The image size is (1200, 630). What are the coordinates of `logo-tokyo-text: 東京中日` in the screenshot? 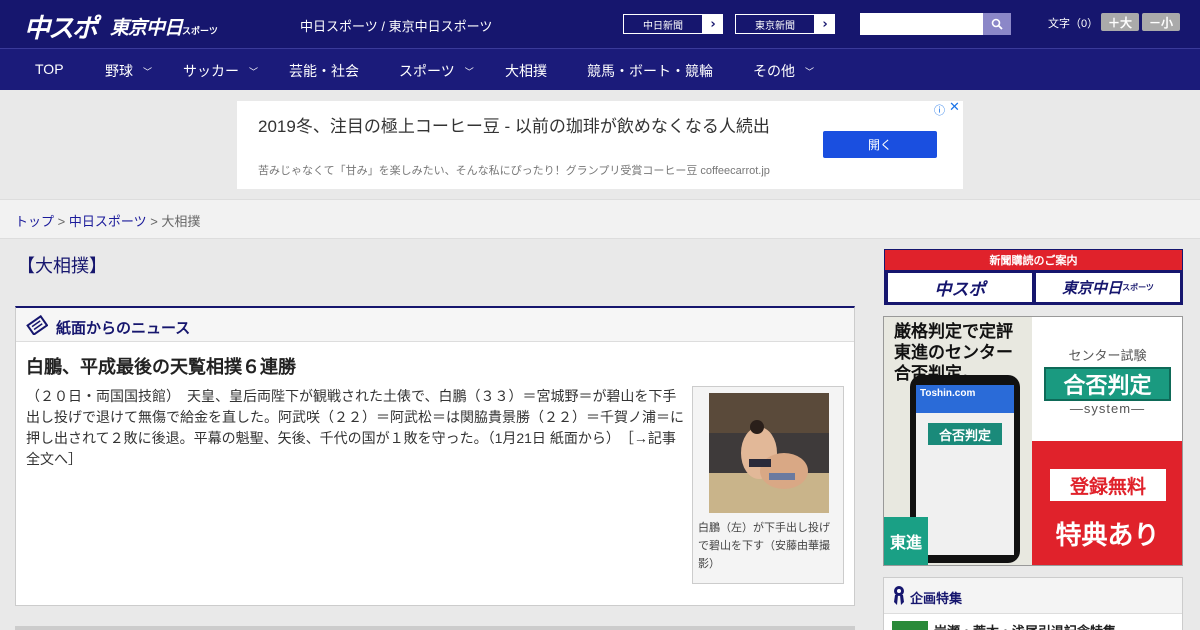 It's located at (146, 28).